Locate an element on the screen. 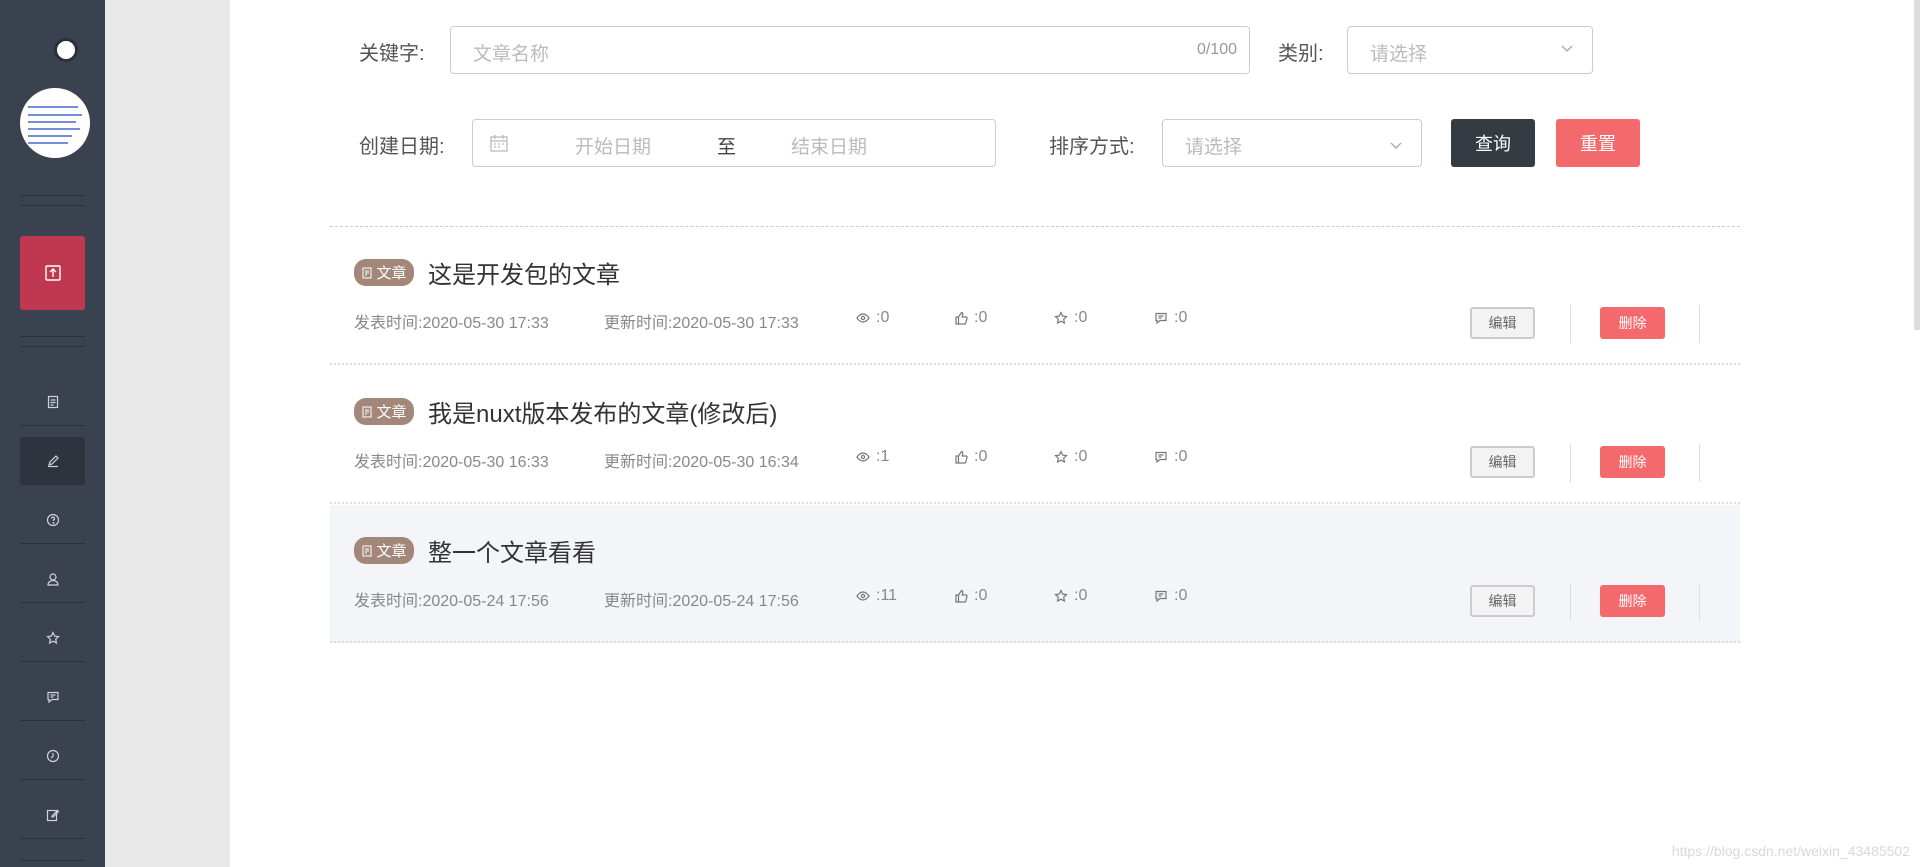 The image size is (1920, 867). category-select: 请选择 is located at coordinates (1470, 50).